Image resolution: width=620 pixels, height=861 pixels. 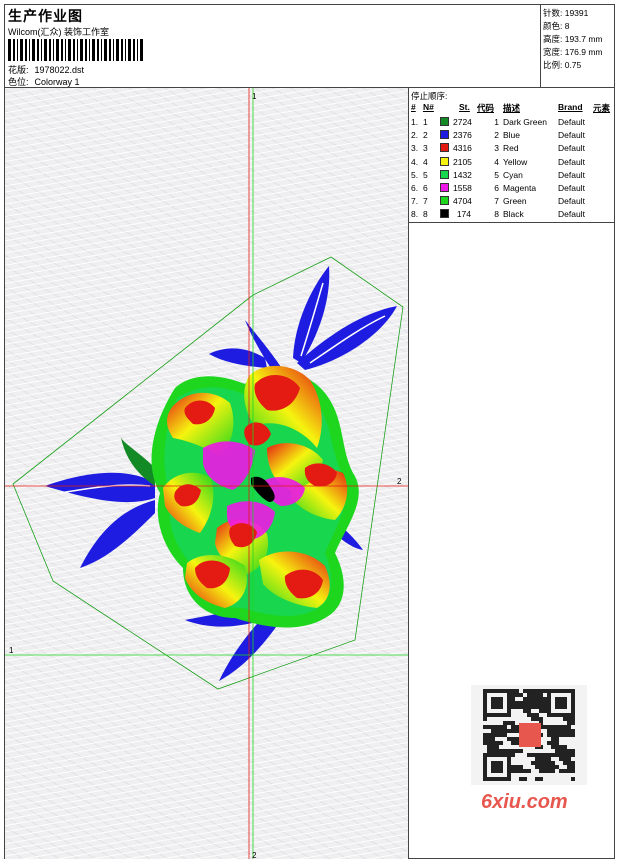 What do you see at coordinates (570, 107) in the screenshot?
I see `col-brand: Brand` at bounding box center [570, 107].